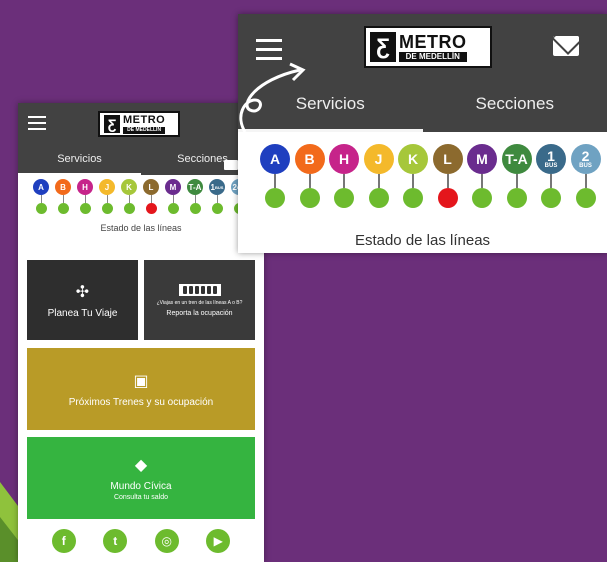 Image resolution: width=607 pixels, height=562 pixels. I want to click on curved-arrow-icon, so click(272, 97).